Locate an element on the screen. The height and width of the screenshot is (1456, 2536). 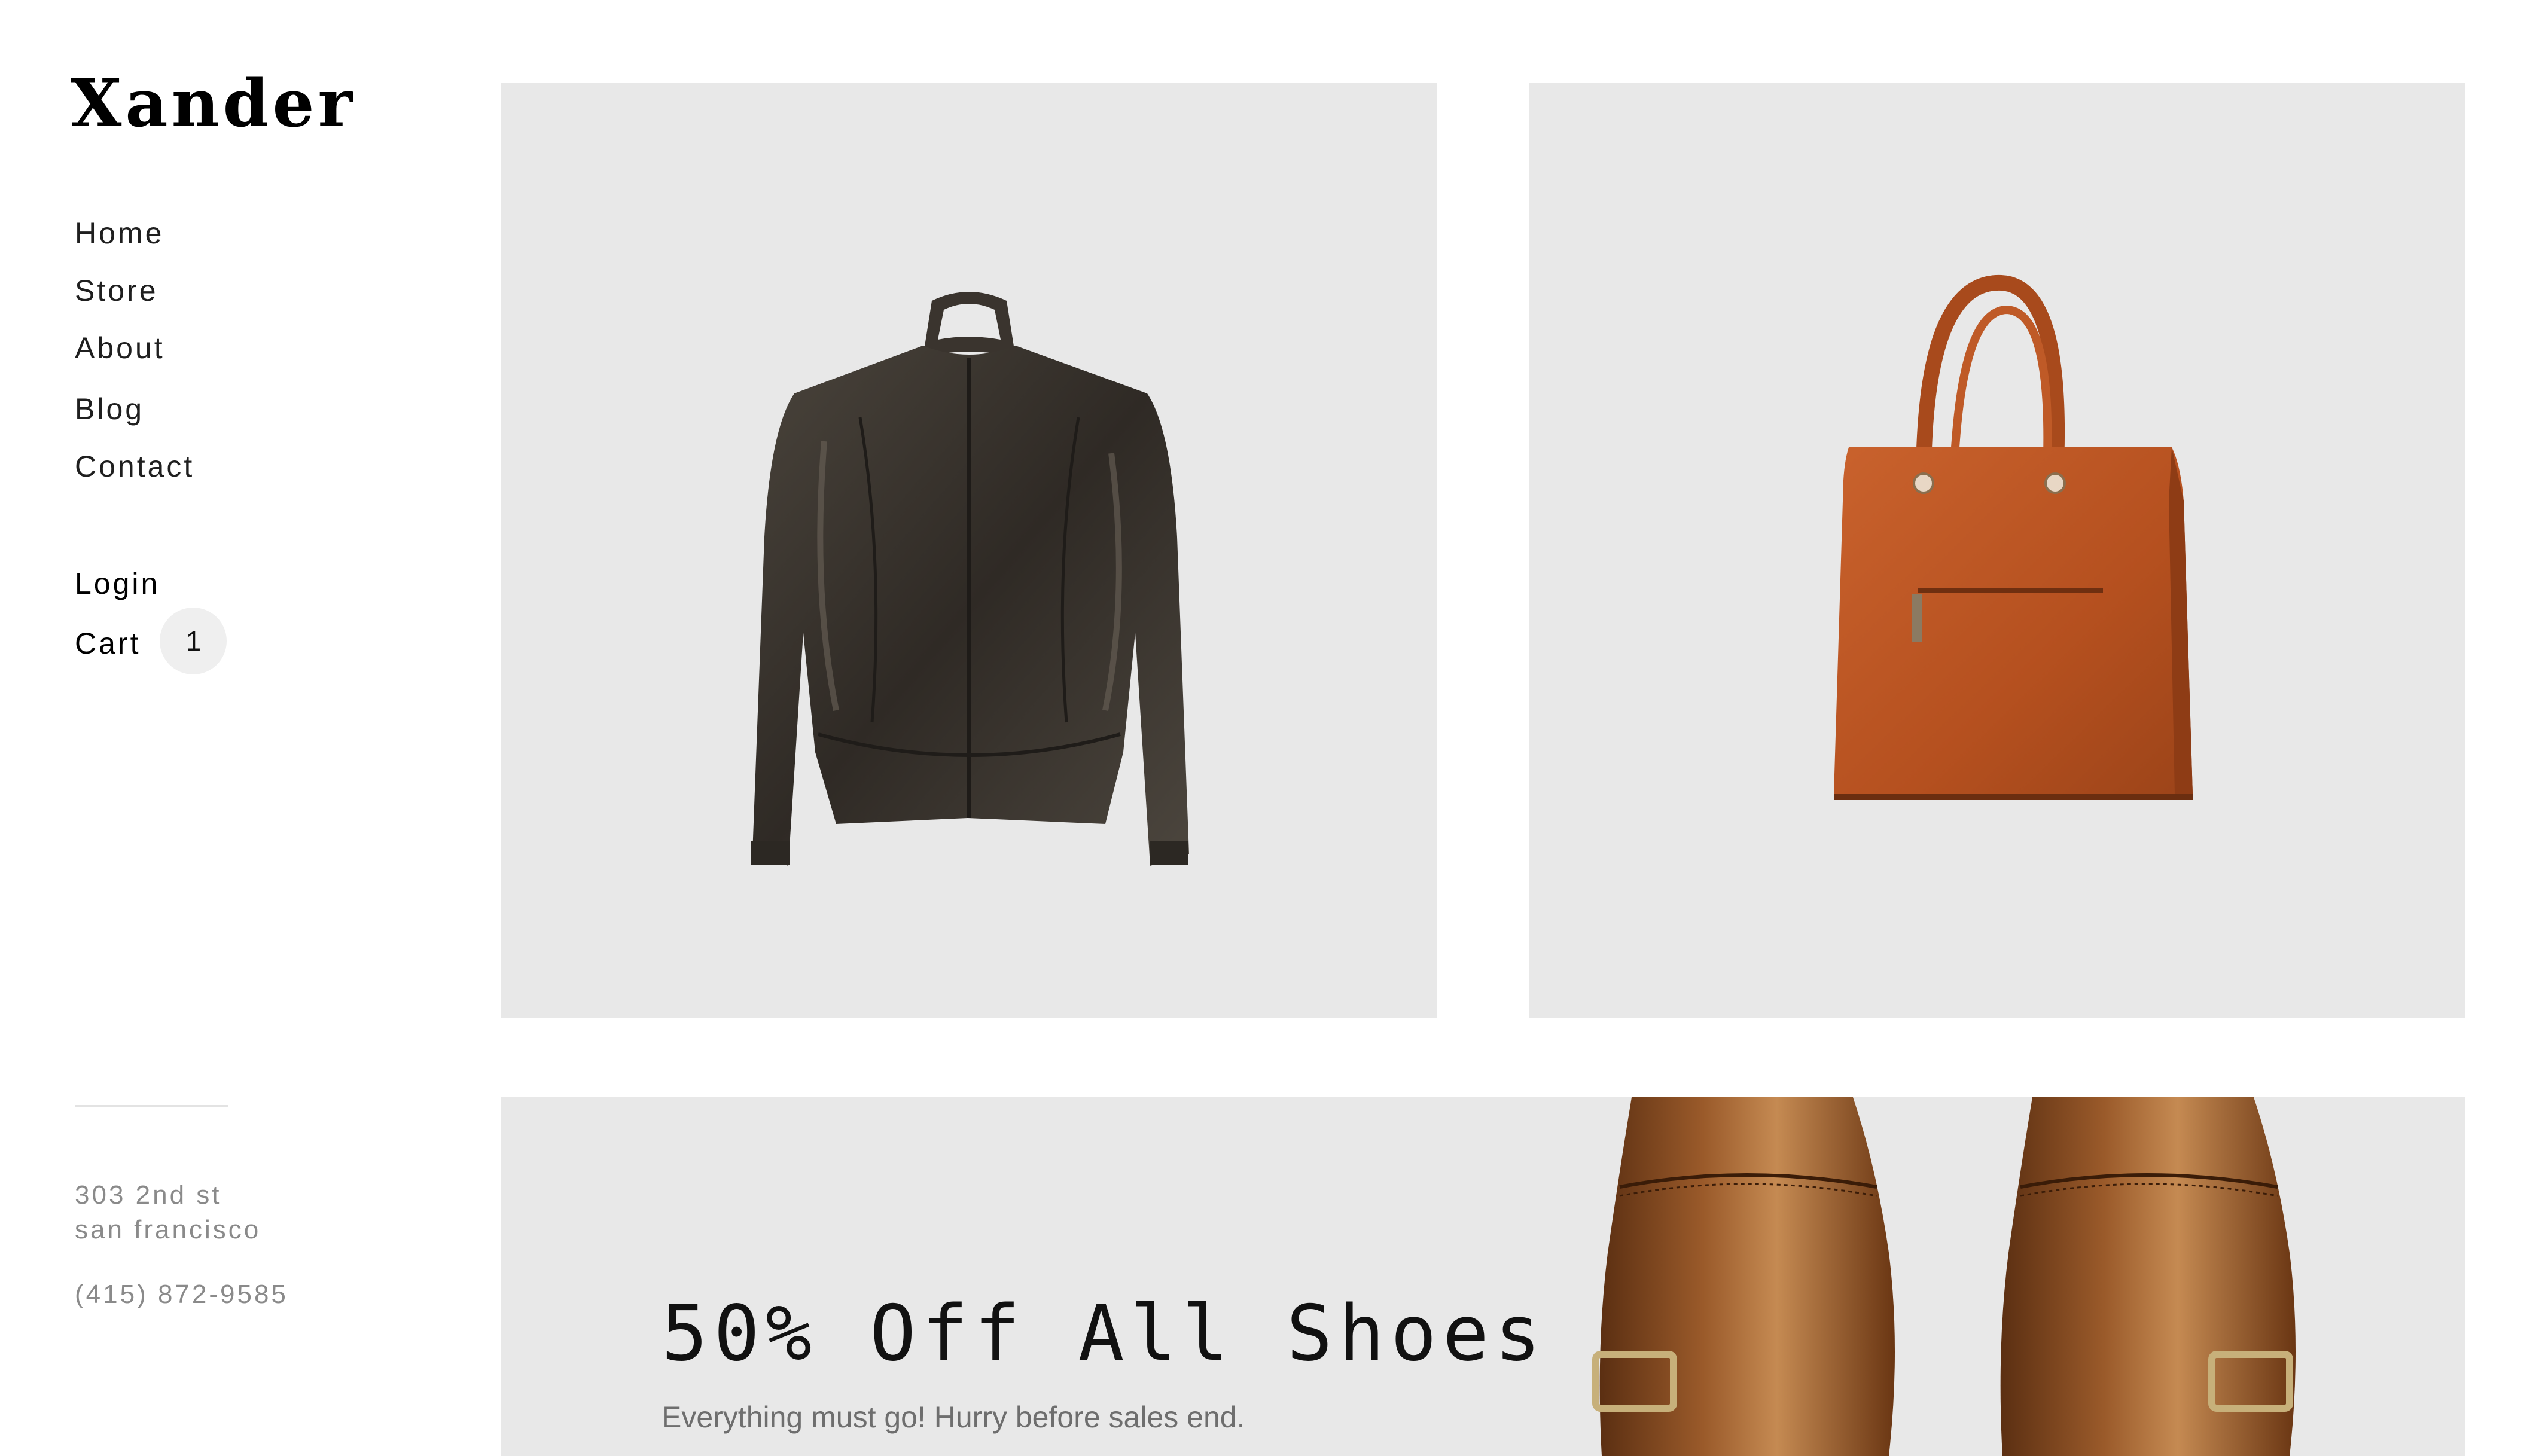
main-nav: Home Store About Blog Contact is located at coordinates (134, 363).